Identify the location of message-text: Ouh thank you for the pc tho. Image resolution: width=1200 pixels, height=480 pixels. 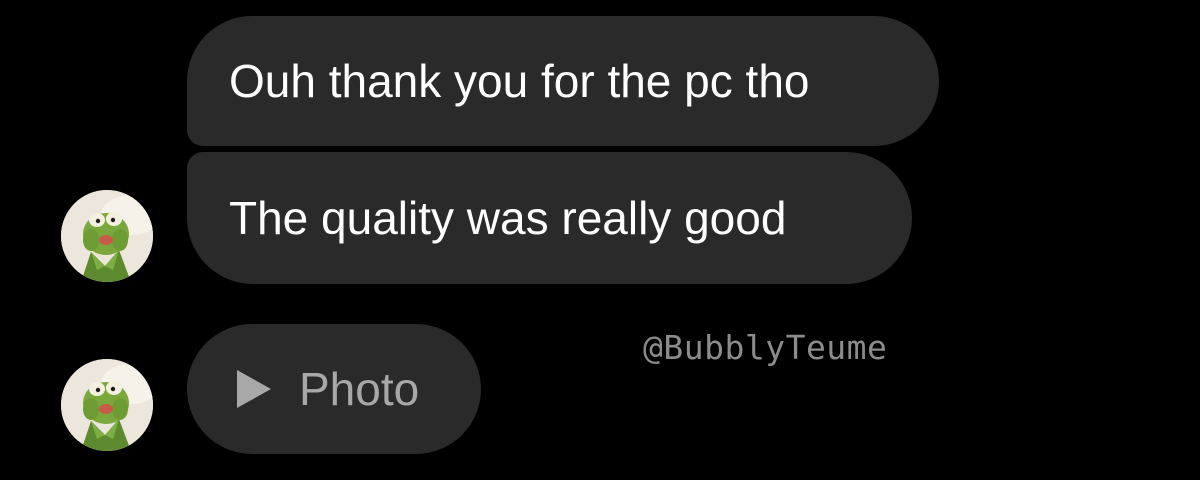
(519, 81).